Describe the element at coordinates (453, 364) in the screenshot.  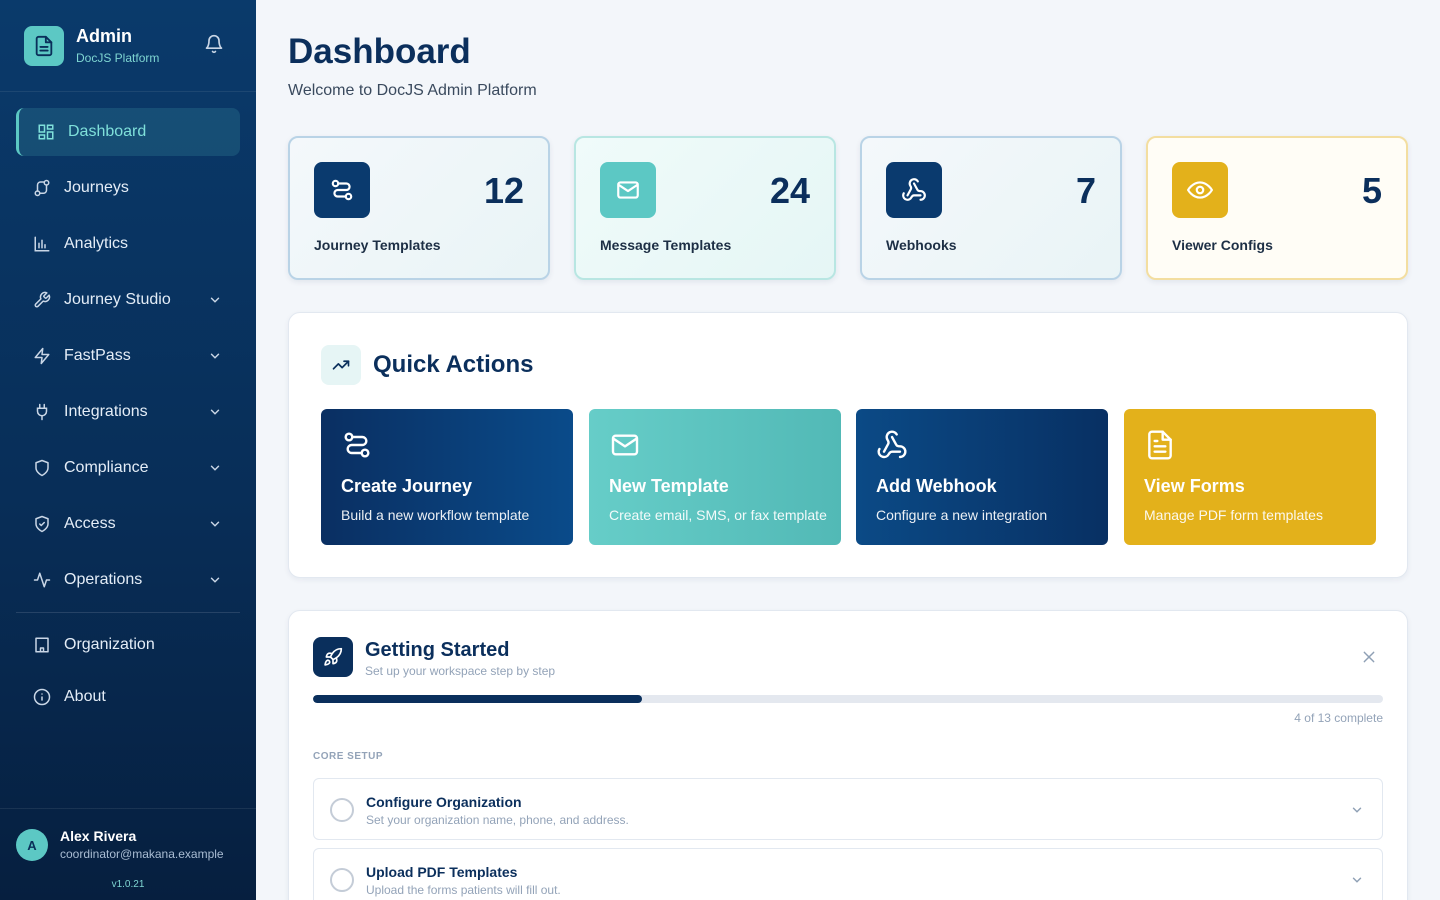
I see `quick-actions-title: Quick Actions` at that location.